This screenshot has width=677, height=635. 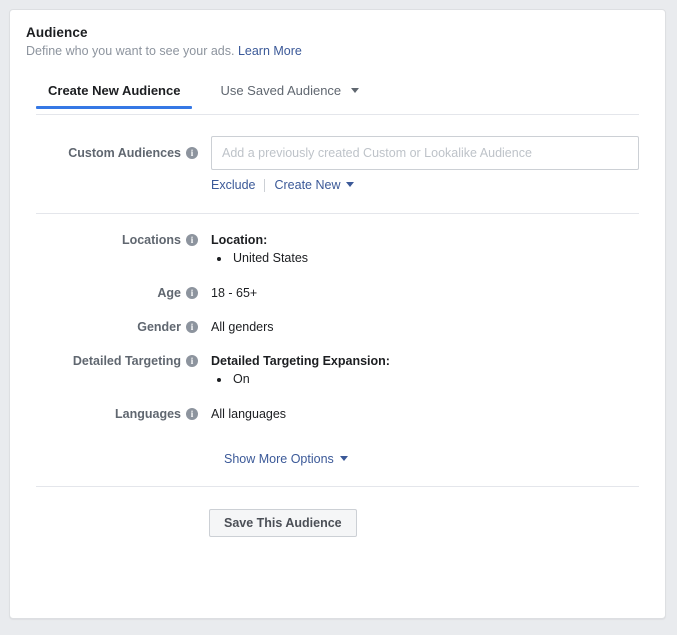 What do you see at coordinates (159, 327) in the screenshot?
I see `gender-label: Gender` at bounding box center [159, 327].